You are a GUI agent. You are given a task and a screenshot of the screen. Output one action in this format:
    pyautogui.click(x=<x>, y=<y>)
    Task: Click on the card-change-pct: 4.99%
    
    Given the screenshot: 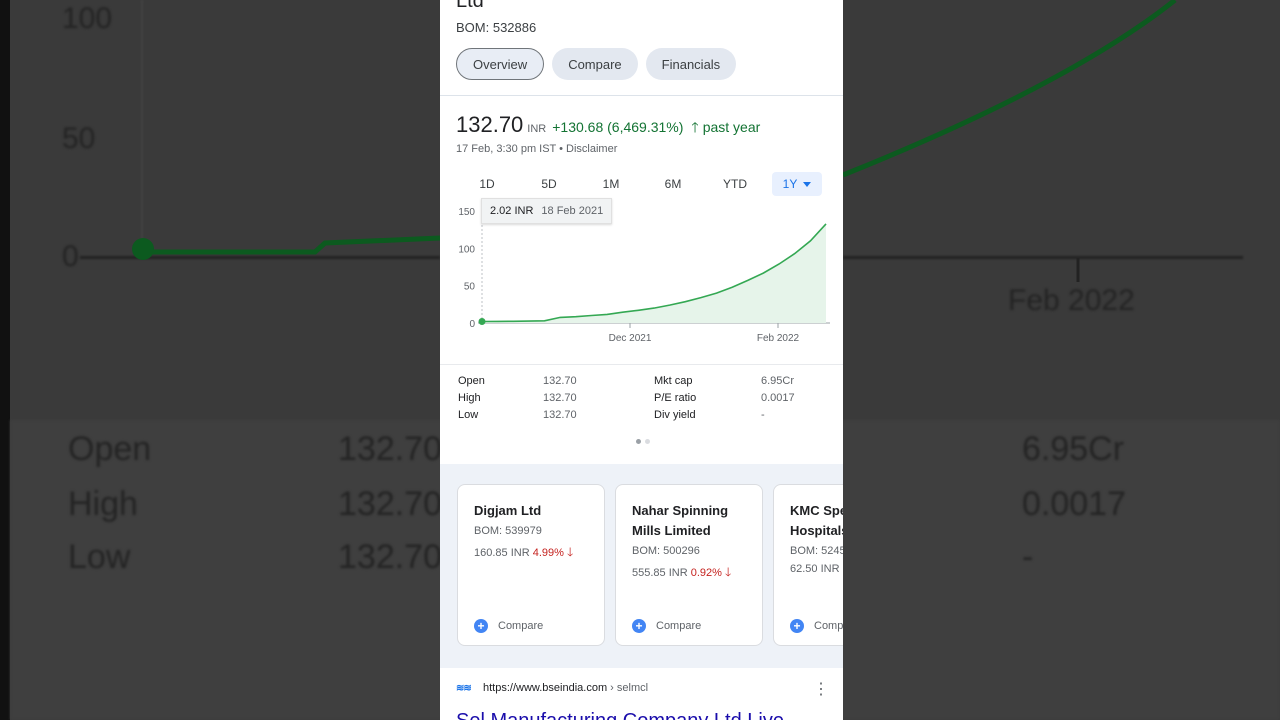 What is the action you would take?
    pyautogui.click(x=548, y=553)
    